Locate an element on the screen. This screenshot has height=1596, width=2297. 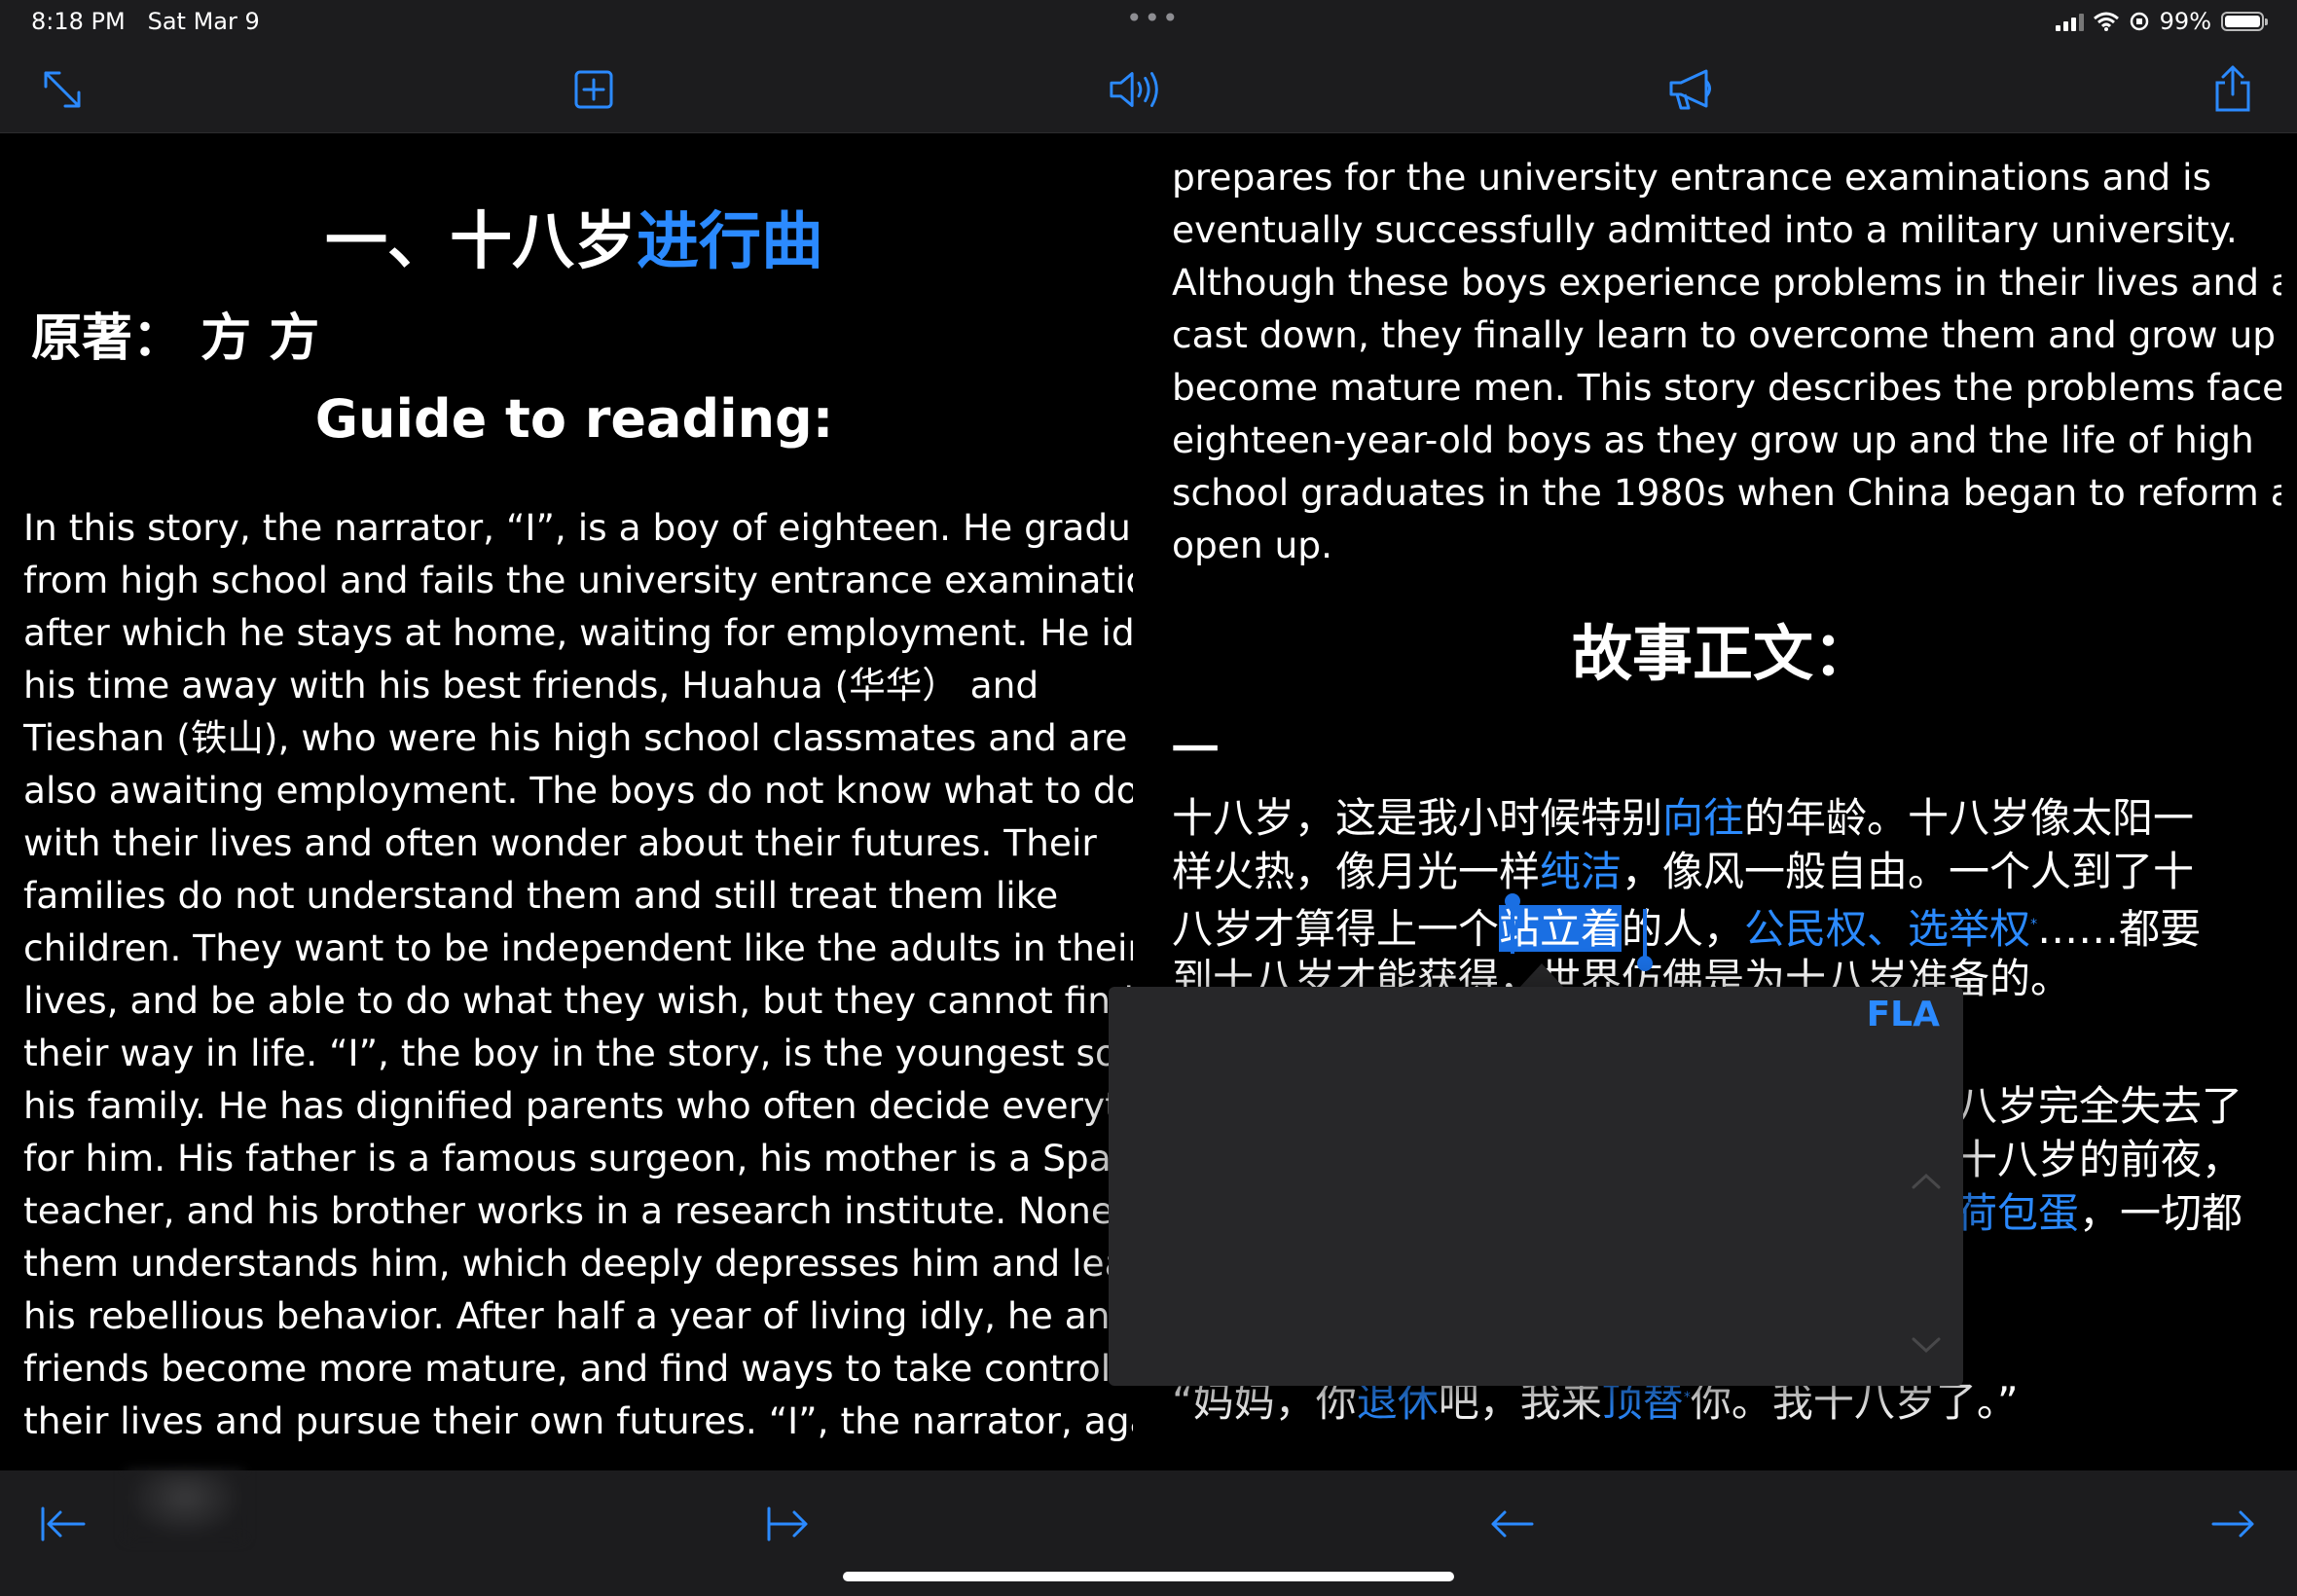
previous-page-button is located at coordinates (1512, 1524).